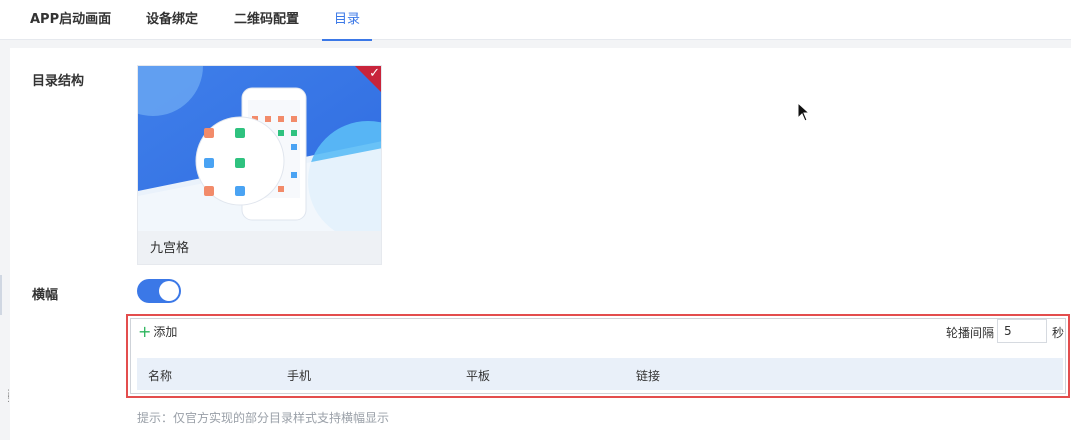 Image resolution: width=1071 pixels, height=440 pixels. I want to click on card-caption: 九宫格, so click(170, 248).